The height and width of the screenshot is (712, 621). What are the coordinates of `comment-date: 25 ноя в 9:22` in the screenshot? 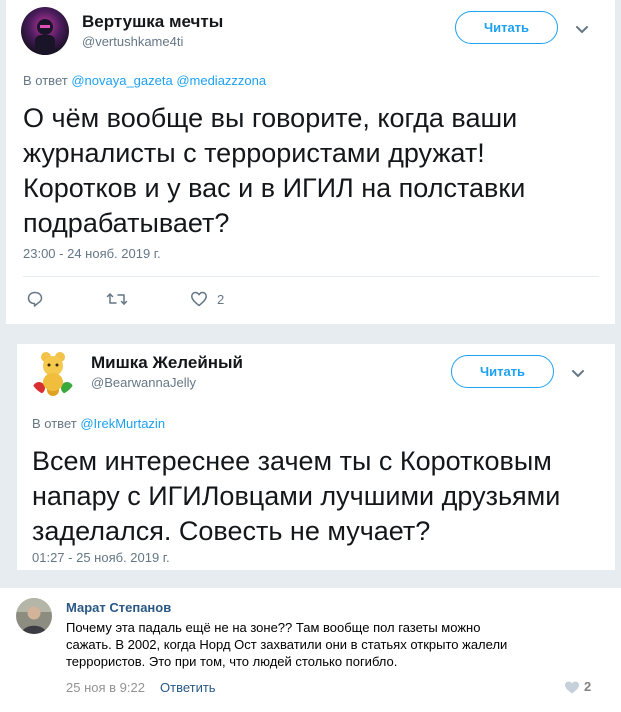 It's located at (105, 687).